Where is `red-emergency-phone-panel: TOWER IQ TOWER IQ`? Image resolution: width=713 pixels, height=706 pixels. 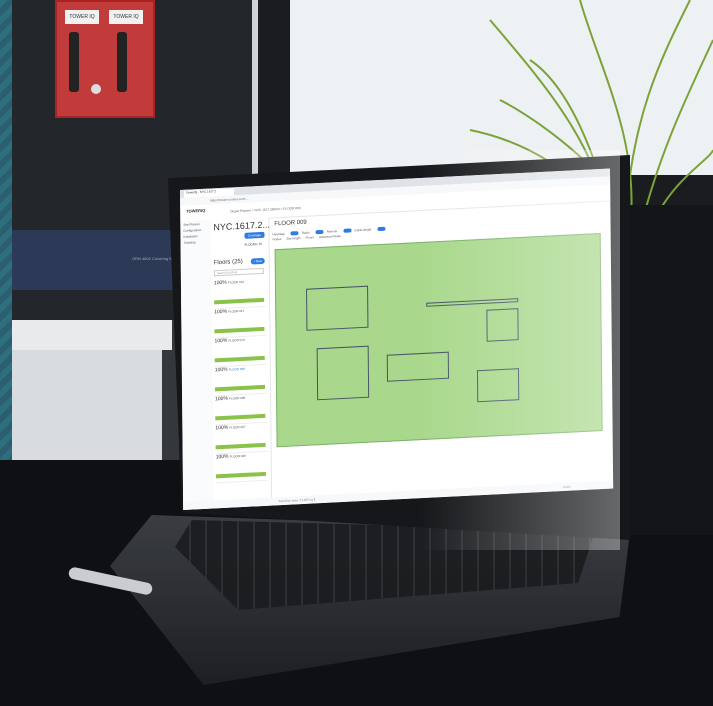 red-emergency-phone-panel: TOWER IQ TOWER IQ is located at coordinates (105, 59).